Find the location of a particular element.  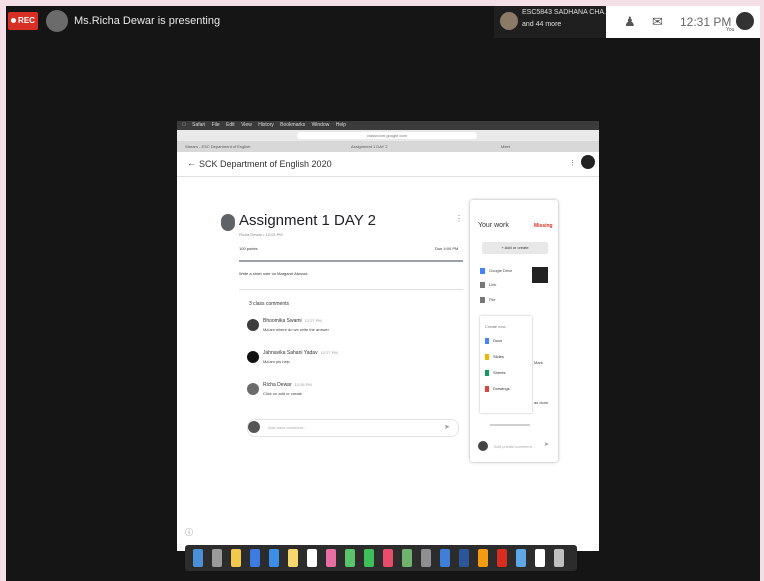

comment-author: Richa Dewar is located at coordinates (277, 385).